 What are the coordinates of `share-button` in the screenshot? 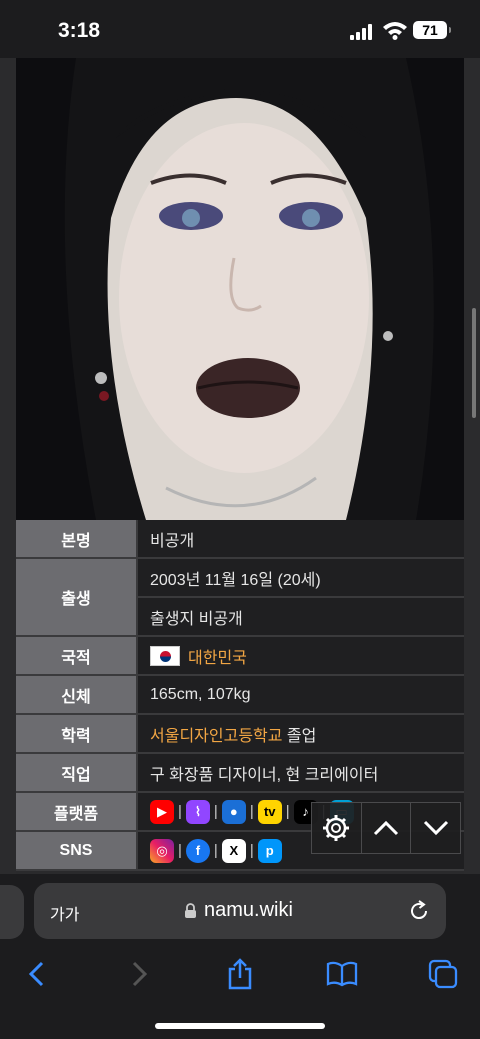 It's located at (240, 974).